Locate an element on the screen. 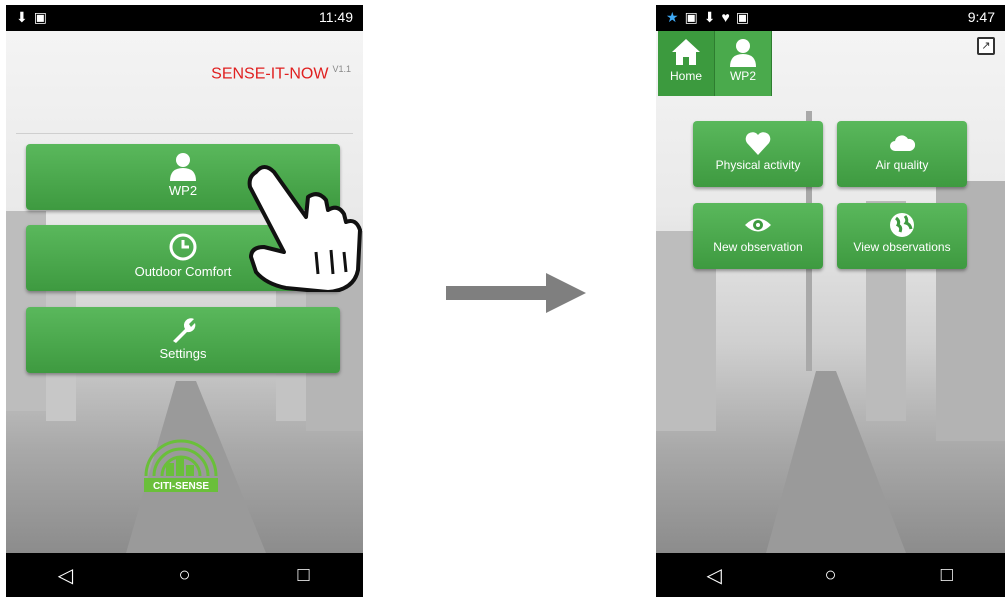 This screenshot has width=1005, height=597. cloud-icon is located at coordinates (903, 143).